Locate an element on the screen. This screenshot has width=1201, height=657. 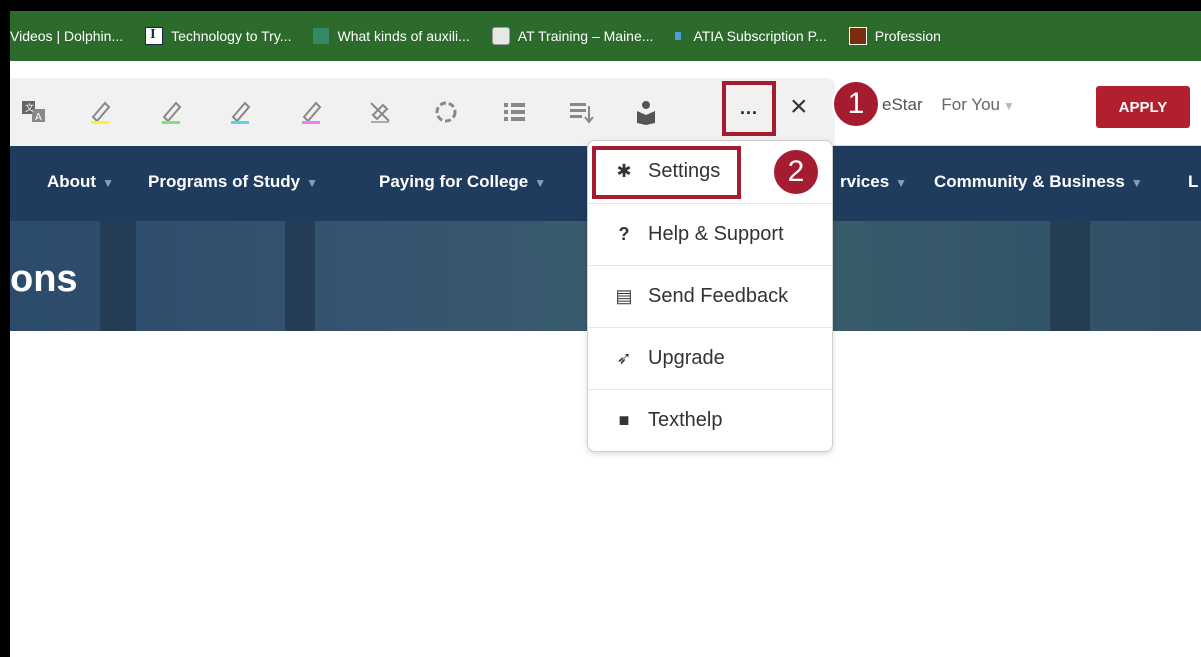
rocket-icon: ➶ is located at coordinates (624, 357).